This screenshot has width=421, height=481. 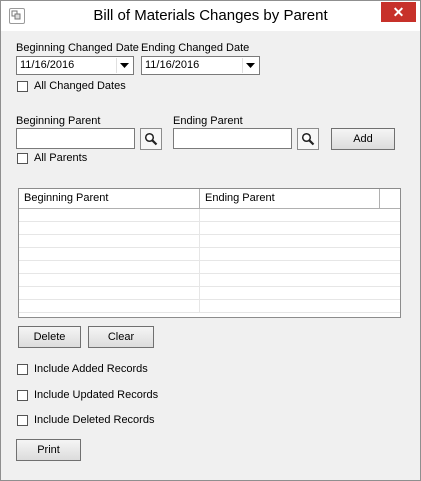 I want to click on beginning-parent-lookup-button, so click(x=151, y=139).